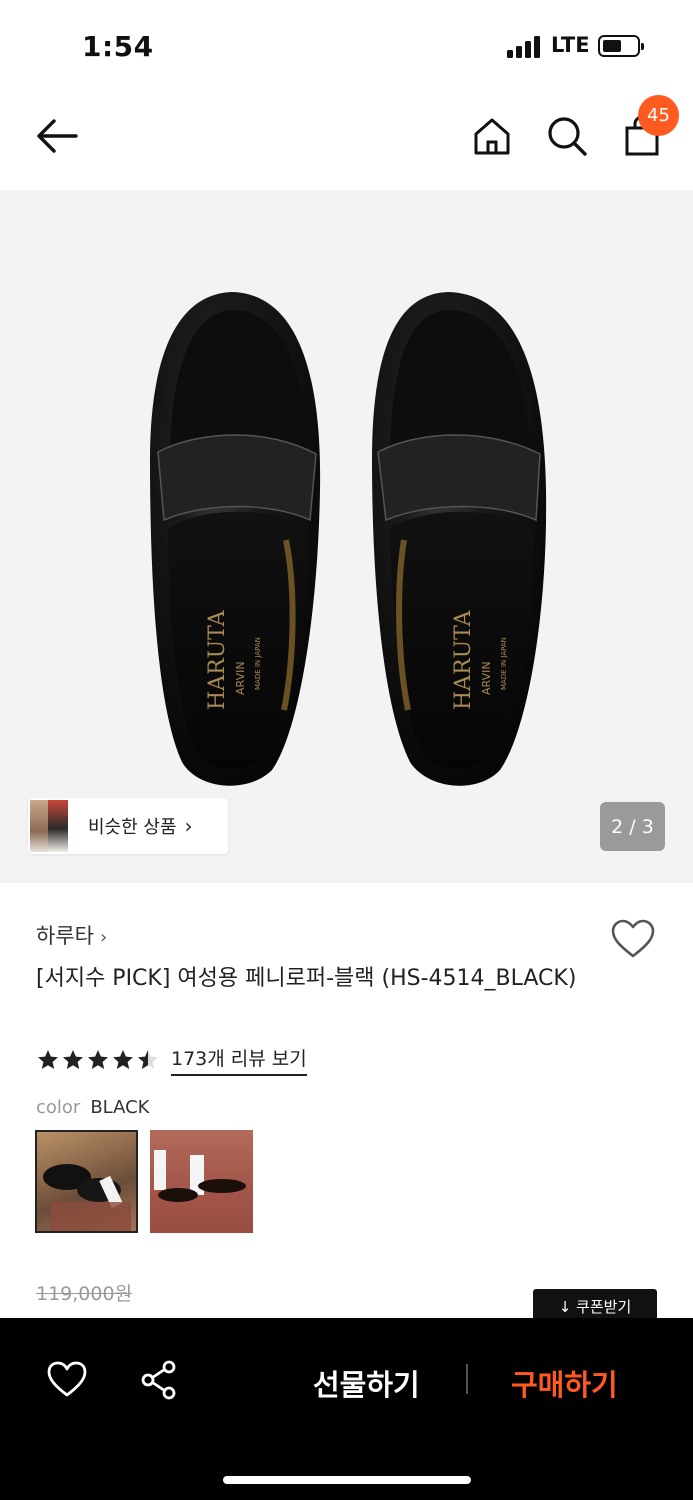 The width and height of the screenshot is (693, 1500). Describe the element at coordinates (570, 45) in the screenshot. I see `network-label: LTE` at that location.